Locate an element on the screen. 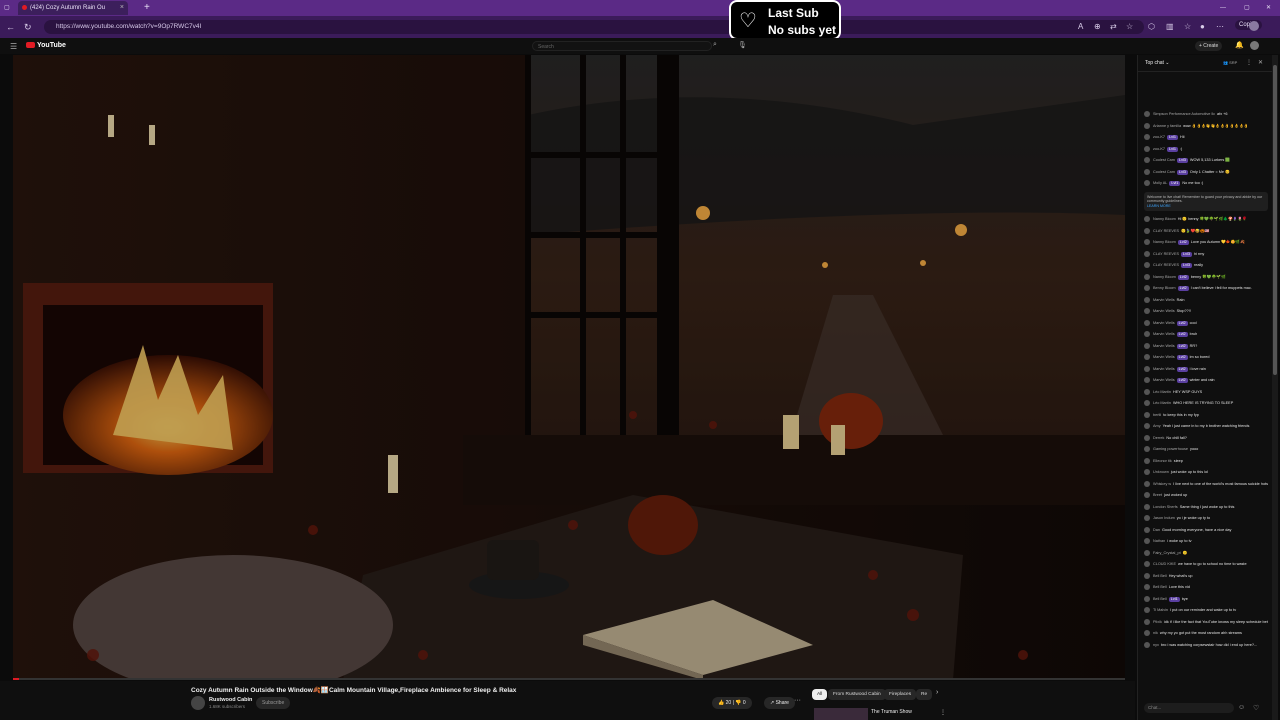 The width and height of the screenshot is (1280, 720). chat-author: CLOUD KIKE is located at coordinates (1164, 564).